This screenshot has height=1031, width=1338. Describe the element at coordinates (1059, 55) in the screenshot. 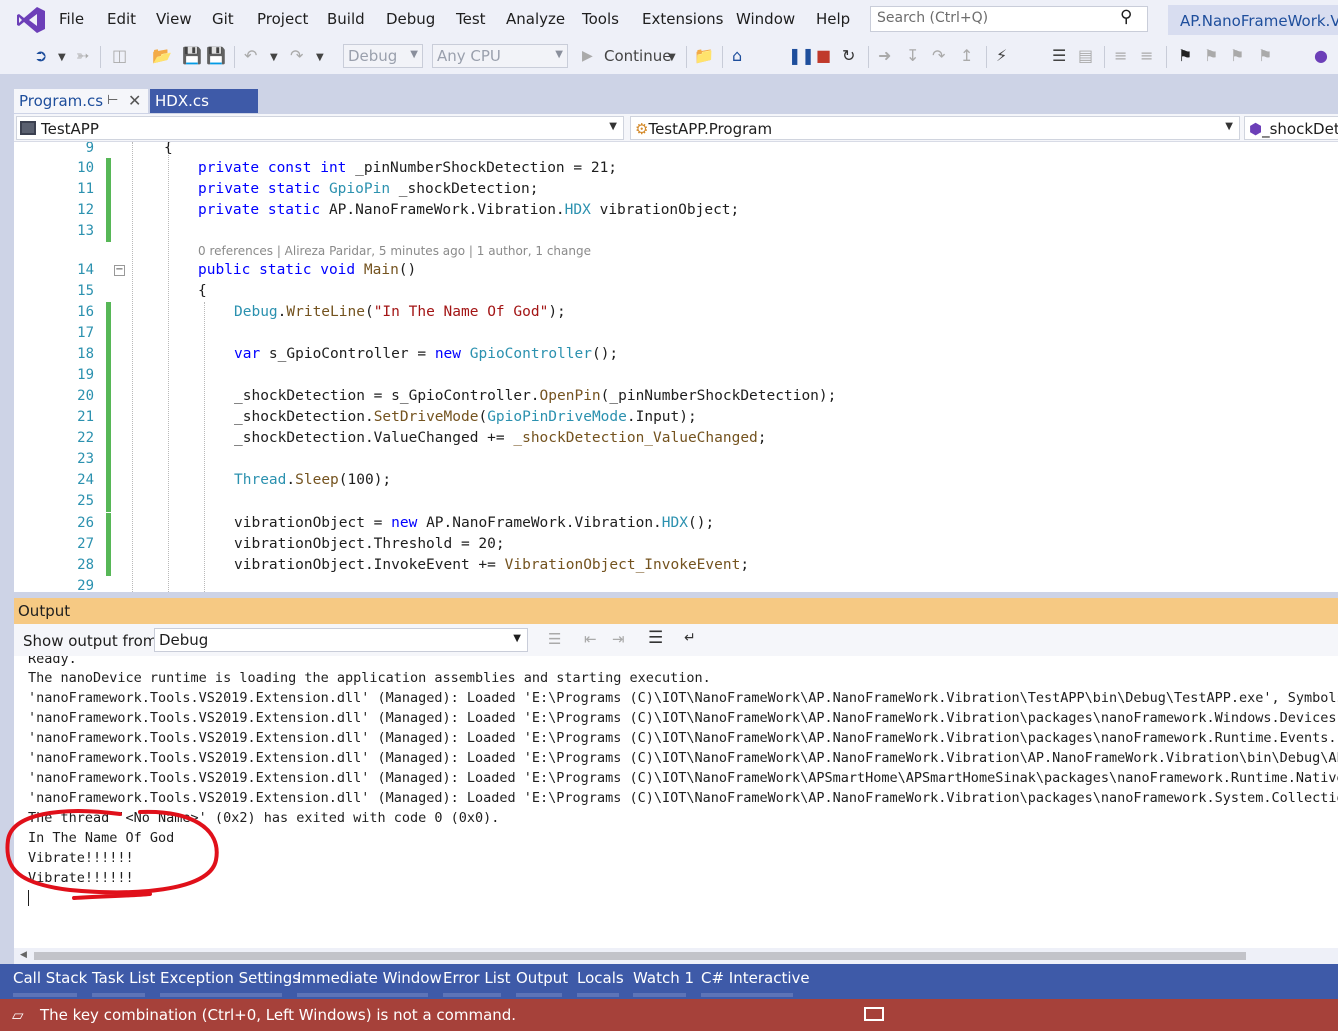

I see `step-filter-icon: ☰` at that location.